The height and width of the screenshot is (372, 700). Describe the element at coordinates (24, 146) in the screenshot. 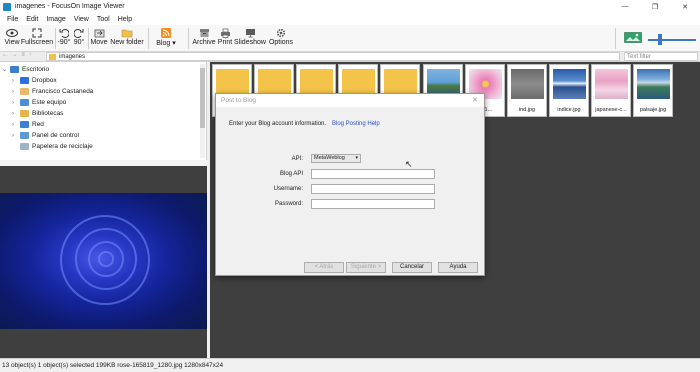

I see `recycle-bin-icon` at that location.